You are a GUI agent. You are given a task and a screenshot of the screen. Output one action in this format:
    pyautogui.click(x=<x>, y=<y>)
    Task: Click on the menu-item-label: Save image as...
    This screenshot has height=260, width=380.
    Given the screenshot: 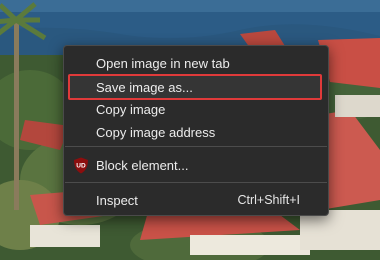 What is the action you would take?
    pyautogui.click(x=144, y=87)
    